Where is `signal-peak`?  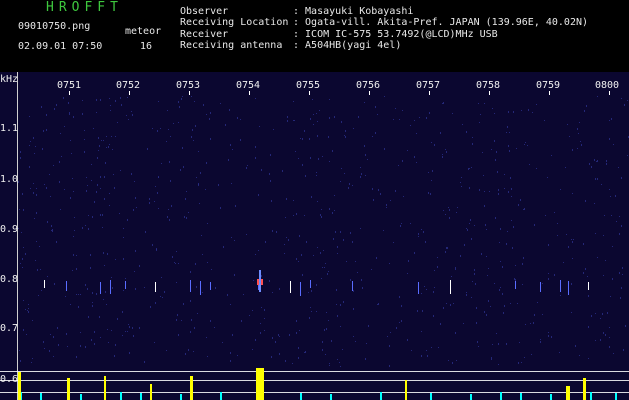
signal-peak is located at coordinates (191, 388).